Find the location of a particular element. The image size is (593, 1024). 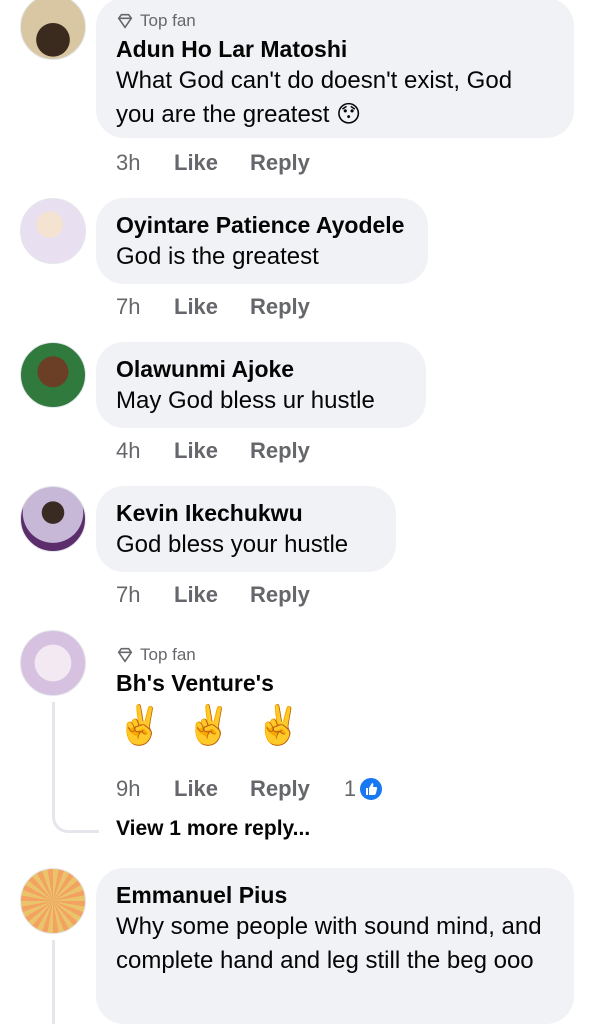

thumbs-up-icon is located at coordinates (371, 789).